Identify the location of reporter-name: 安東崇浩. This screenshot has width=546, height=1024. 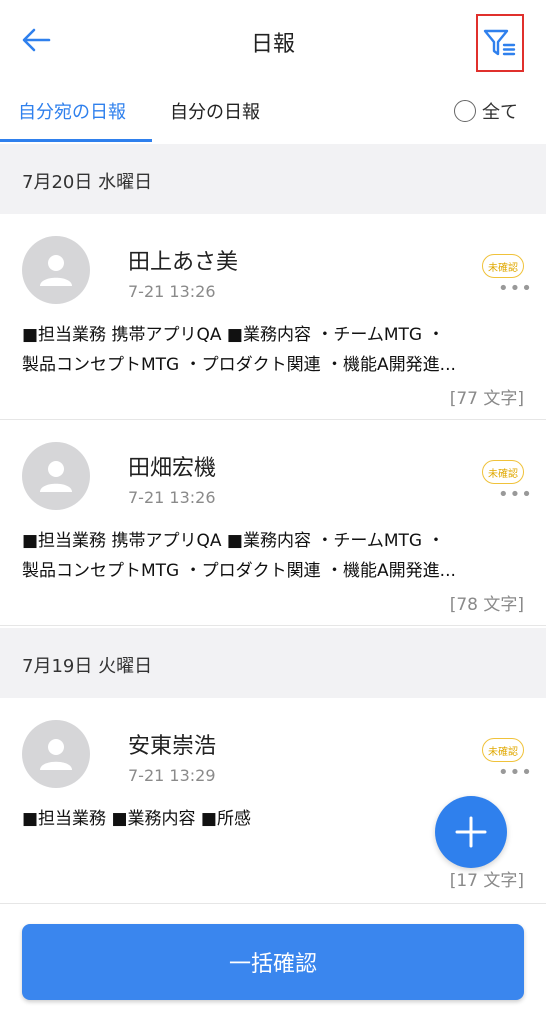
(172, 746).